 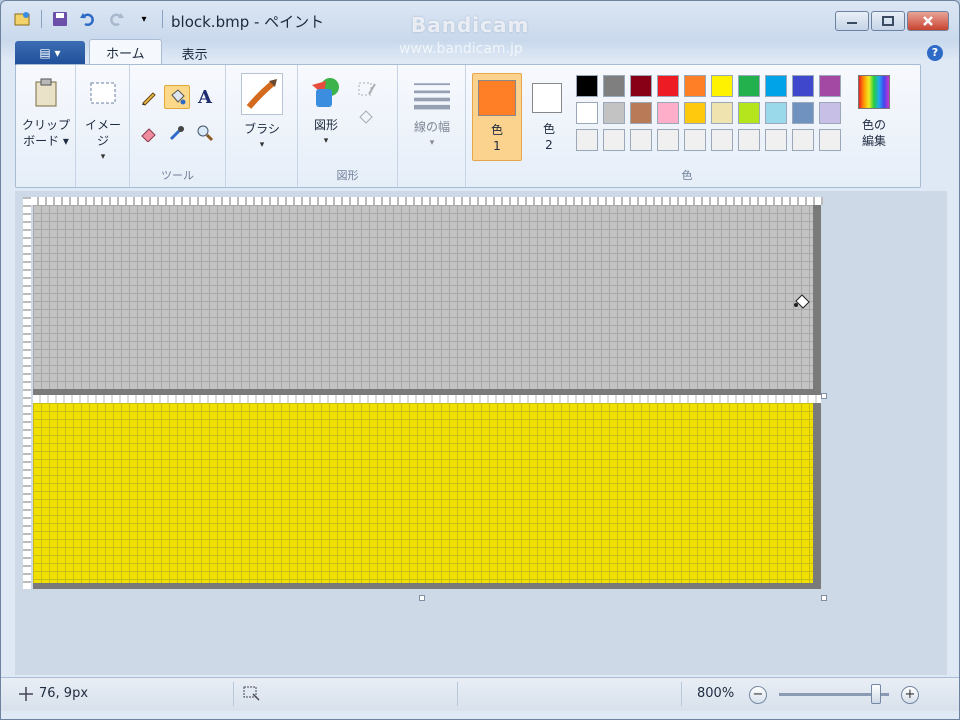 I want to click on shapes-icon, so click(x=326, y=93).